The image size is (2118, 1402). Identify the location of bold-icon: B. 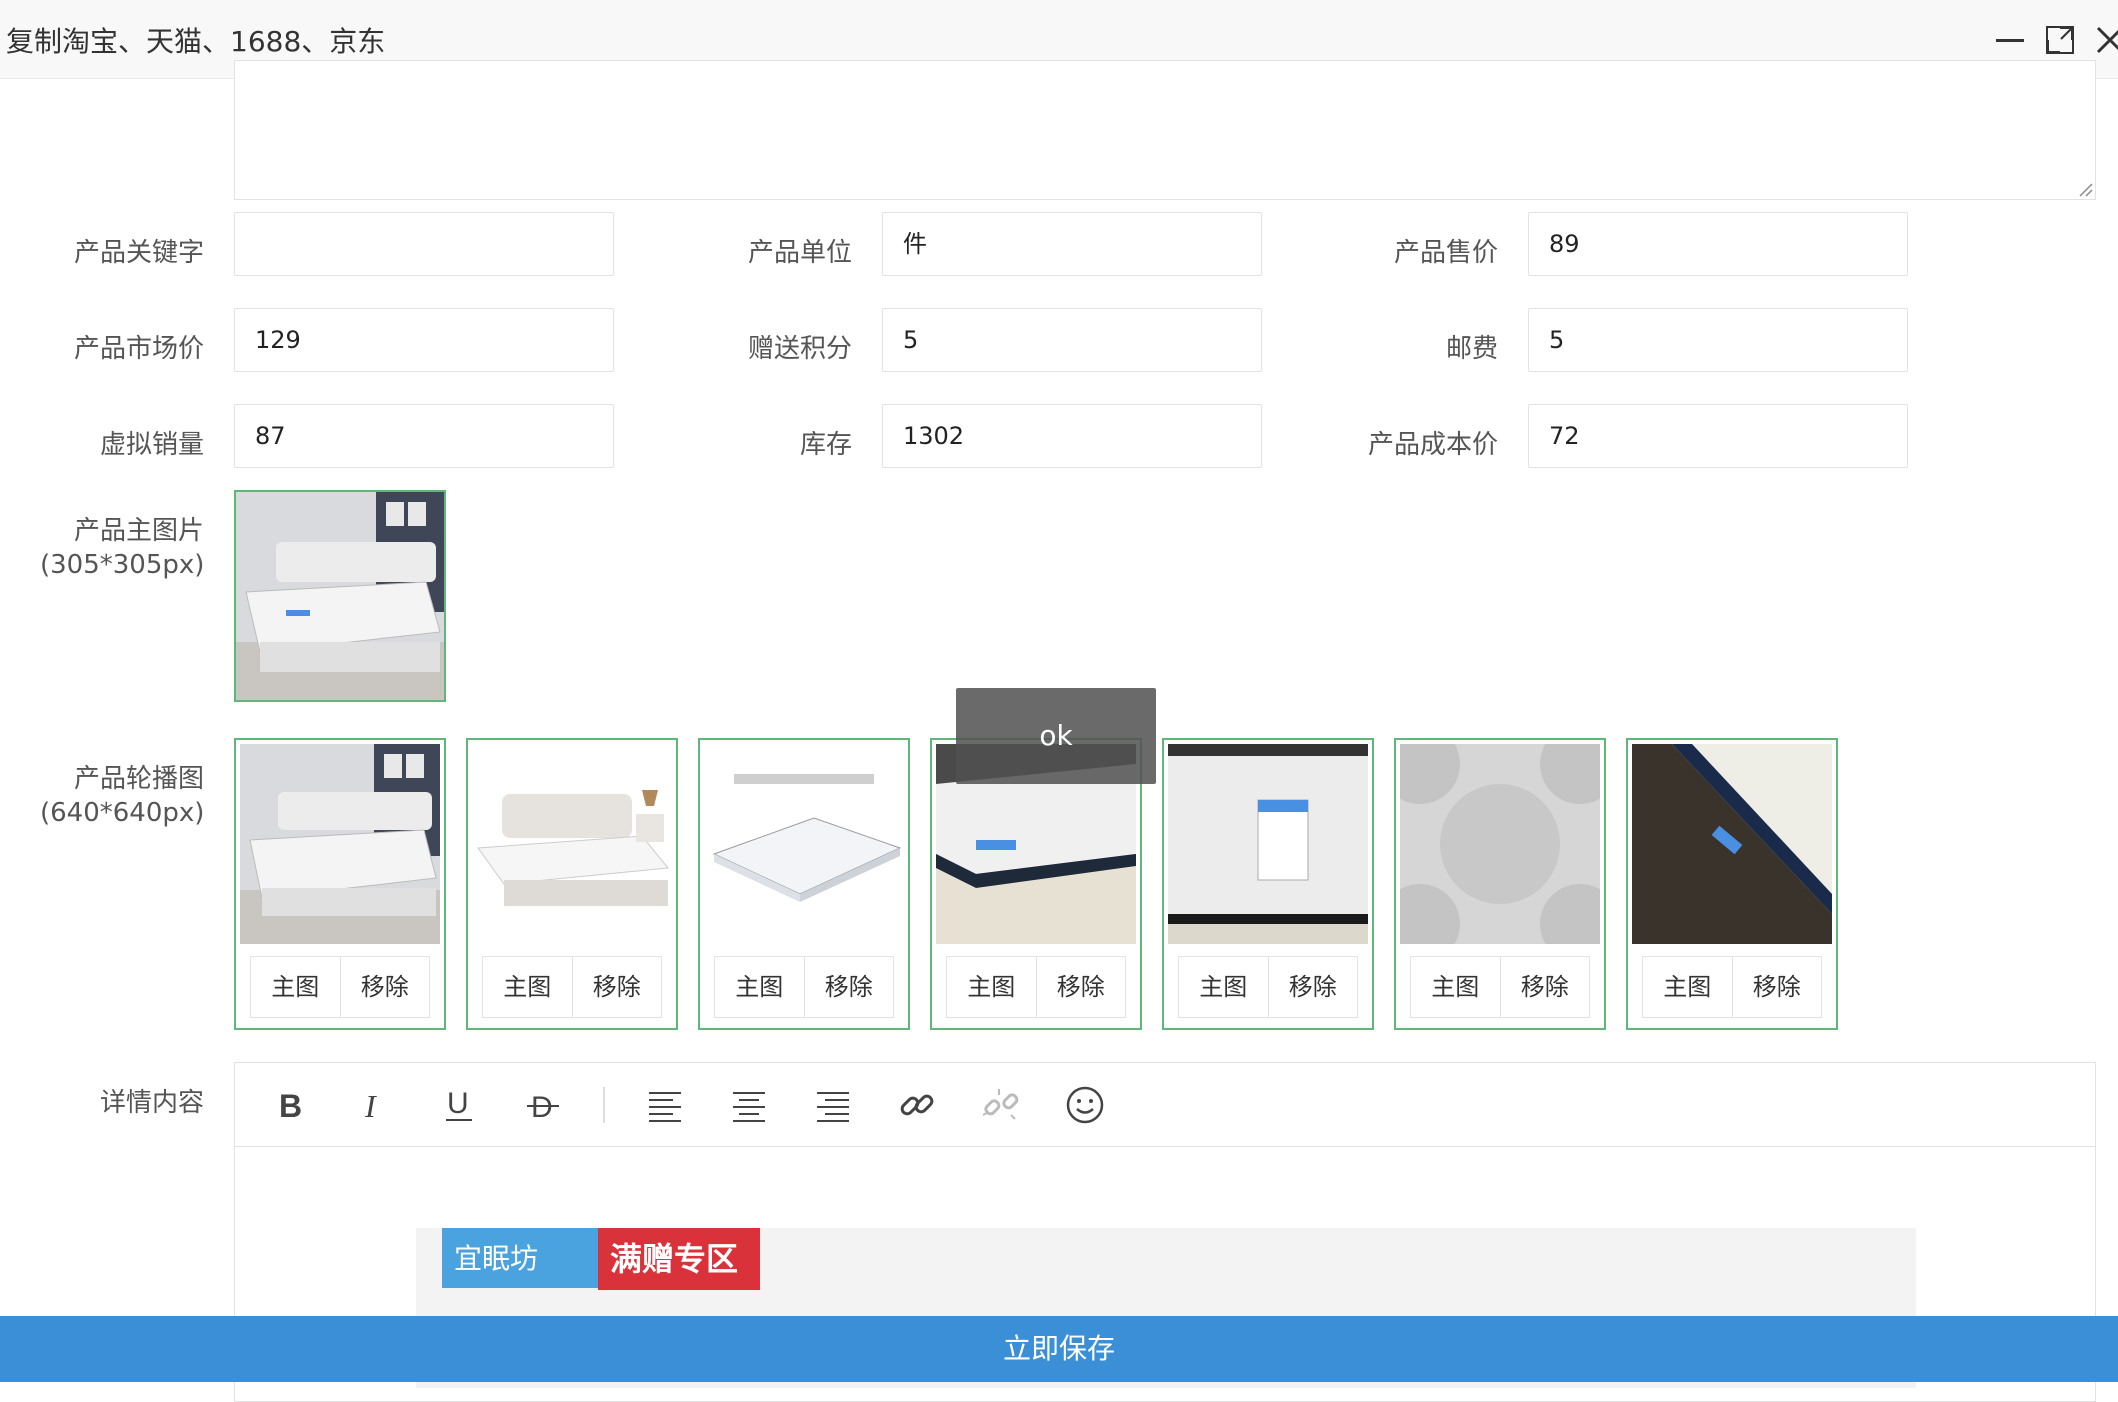
(291, 1105).